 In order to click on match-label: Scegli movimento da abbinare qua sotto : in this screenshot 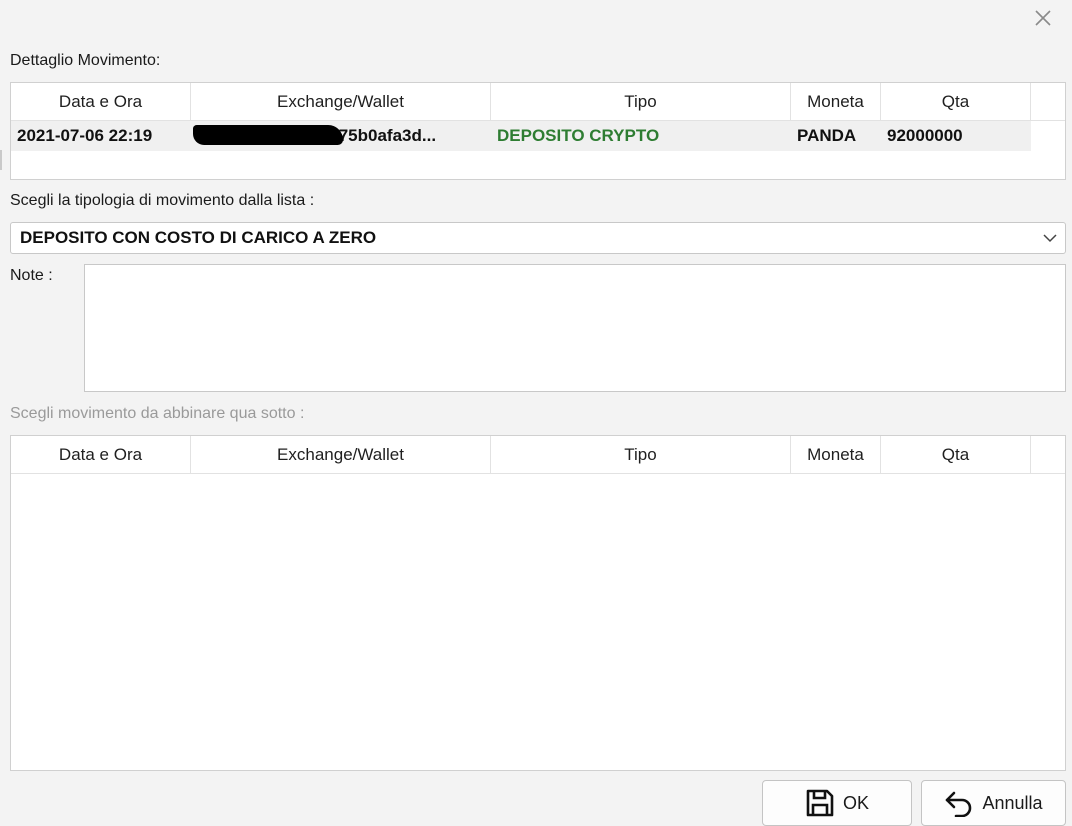, I will do `click(157, 413)`.